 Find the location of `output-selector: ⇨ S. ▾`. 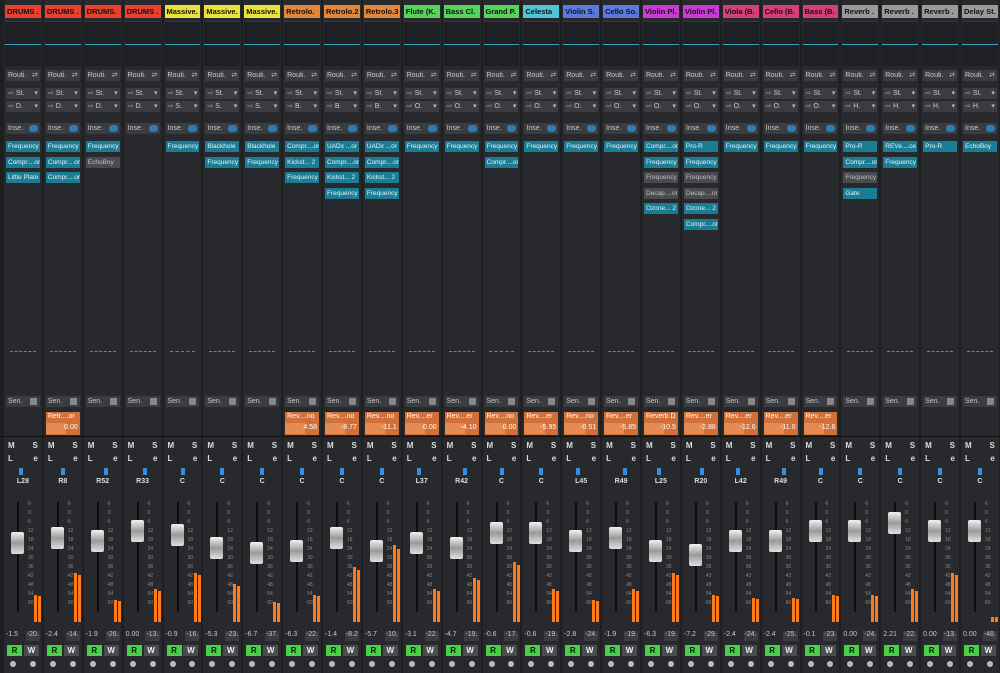

output-selector: ⇨ S. ▾ is located at coordinates (262, 106).